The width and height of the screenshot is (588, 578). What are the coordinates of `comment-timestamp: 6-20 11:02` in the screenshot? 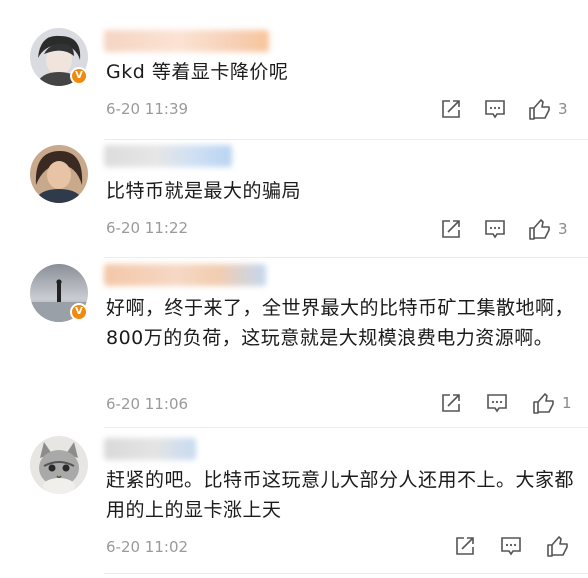 It's located at (147, 547).